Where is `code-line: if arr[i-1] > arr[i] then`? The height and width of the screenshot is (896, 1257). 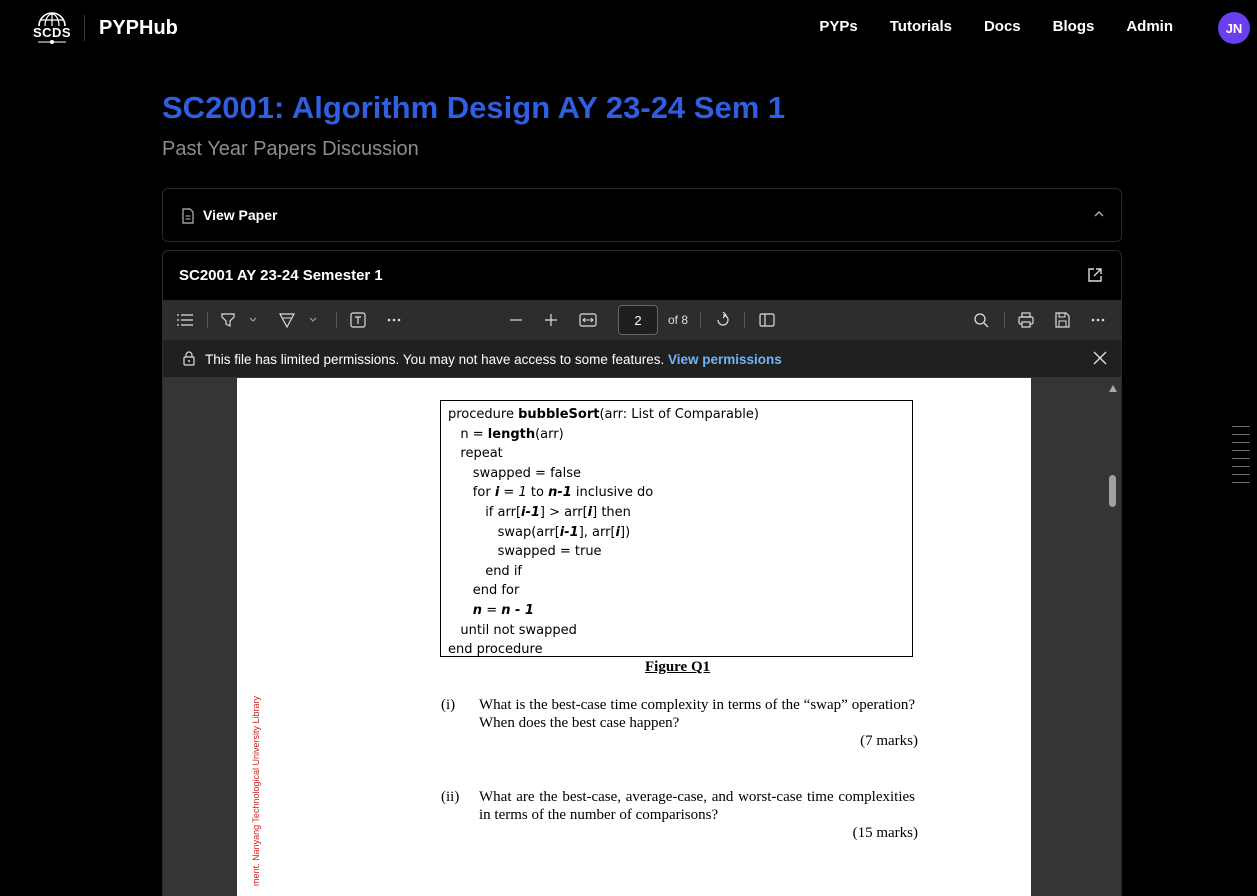 code-line: if arr[i-1] > arr[i] then is located at coordinates (539, 512).